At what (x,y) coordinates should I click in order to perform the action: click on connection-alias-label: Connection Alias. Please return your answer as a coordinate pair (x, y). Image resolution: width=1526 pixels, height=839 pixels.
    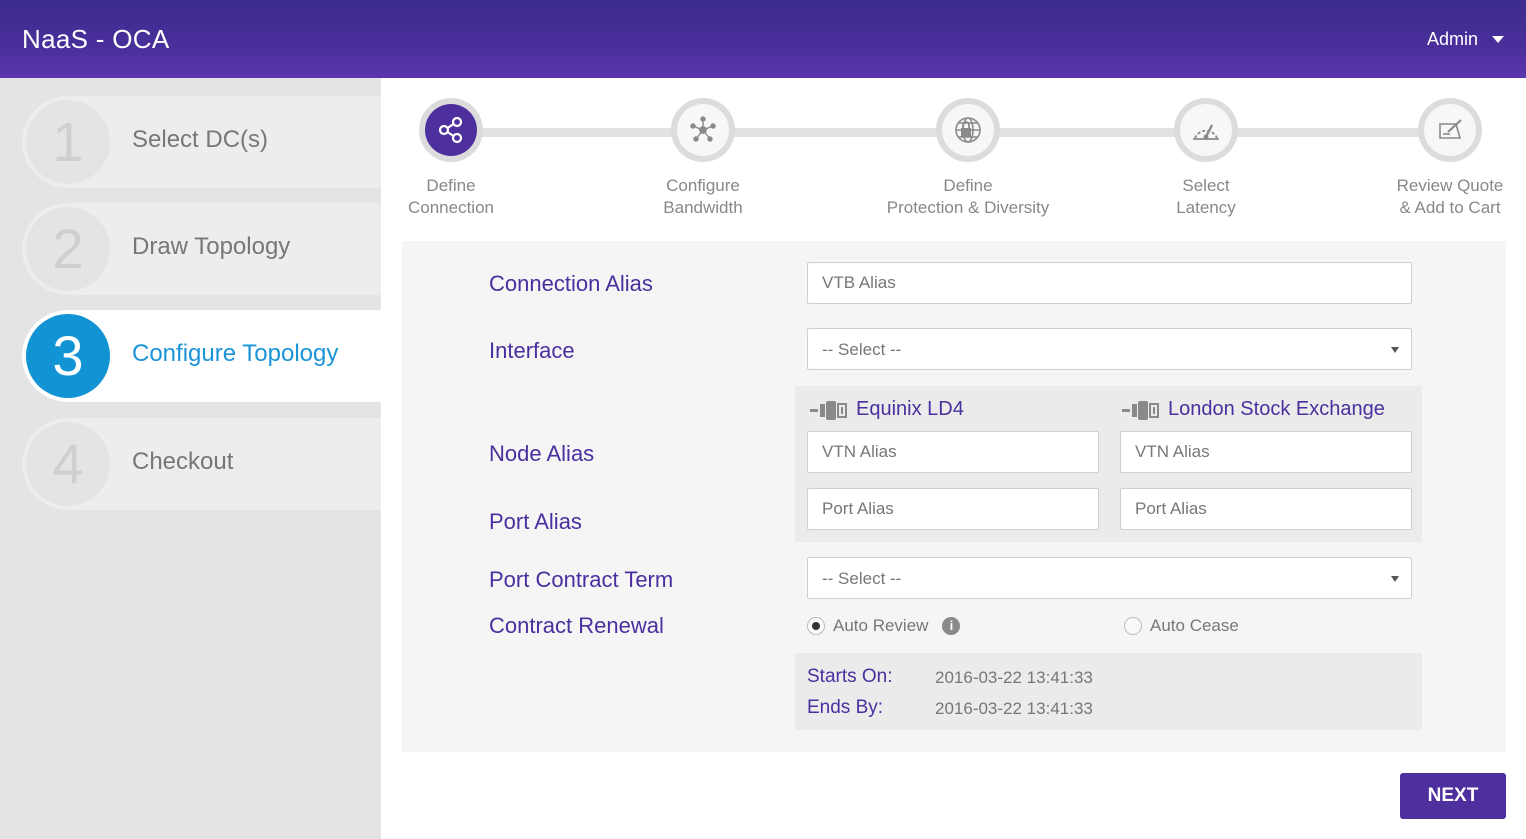
    Looking at the image, I should click on (571, 283).